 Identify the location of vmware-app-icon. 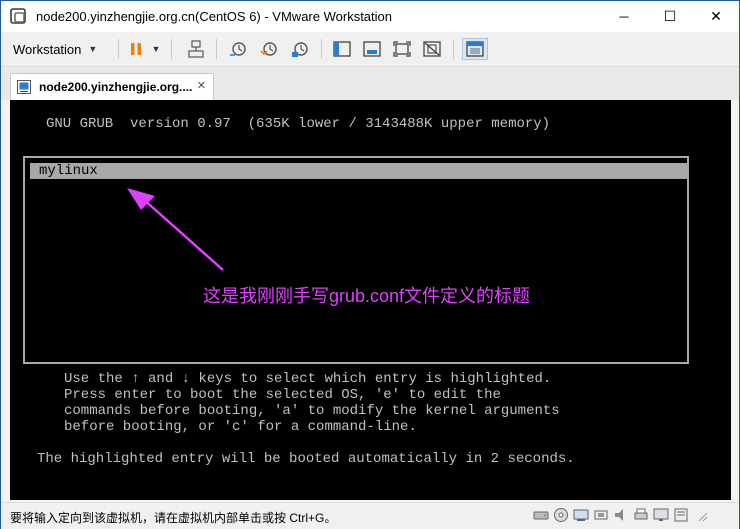
(18, 16).